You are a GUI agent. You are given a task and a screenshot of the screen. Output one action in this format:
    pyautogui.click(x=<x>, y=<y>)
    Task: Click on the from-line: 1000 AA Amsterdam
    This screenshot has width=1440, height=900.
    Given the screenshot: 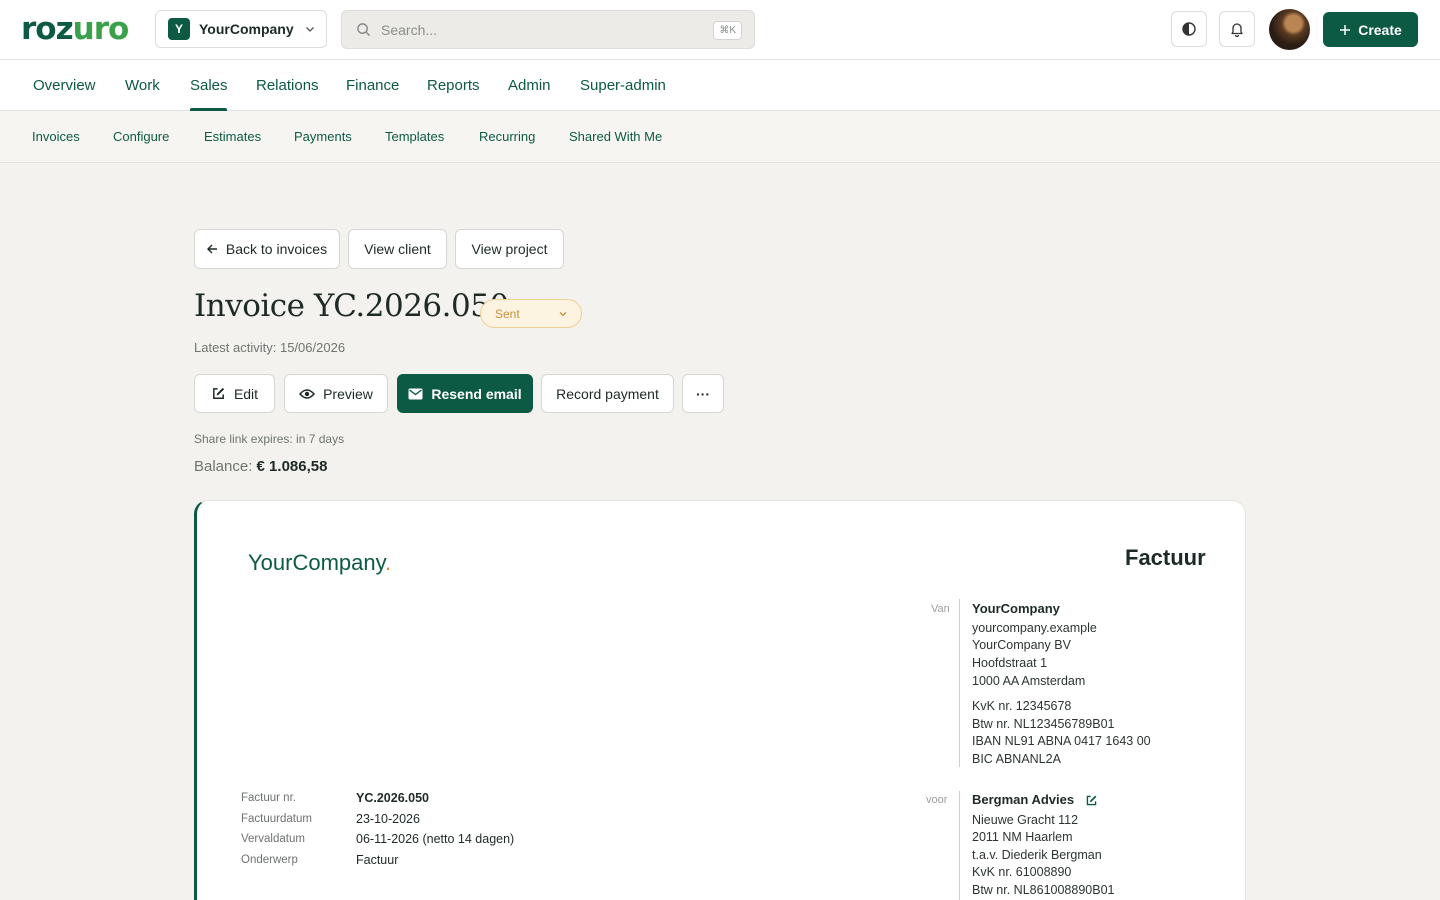 What is the action you would take?
    pyautogui.click(x=1029, y=681)
    